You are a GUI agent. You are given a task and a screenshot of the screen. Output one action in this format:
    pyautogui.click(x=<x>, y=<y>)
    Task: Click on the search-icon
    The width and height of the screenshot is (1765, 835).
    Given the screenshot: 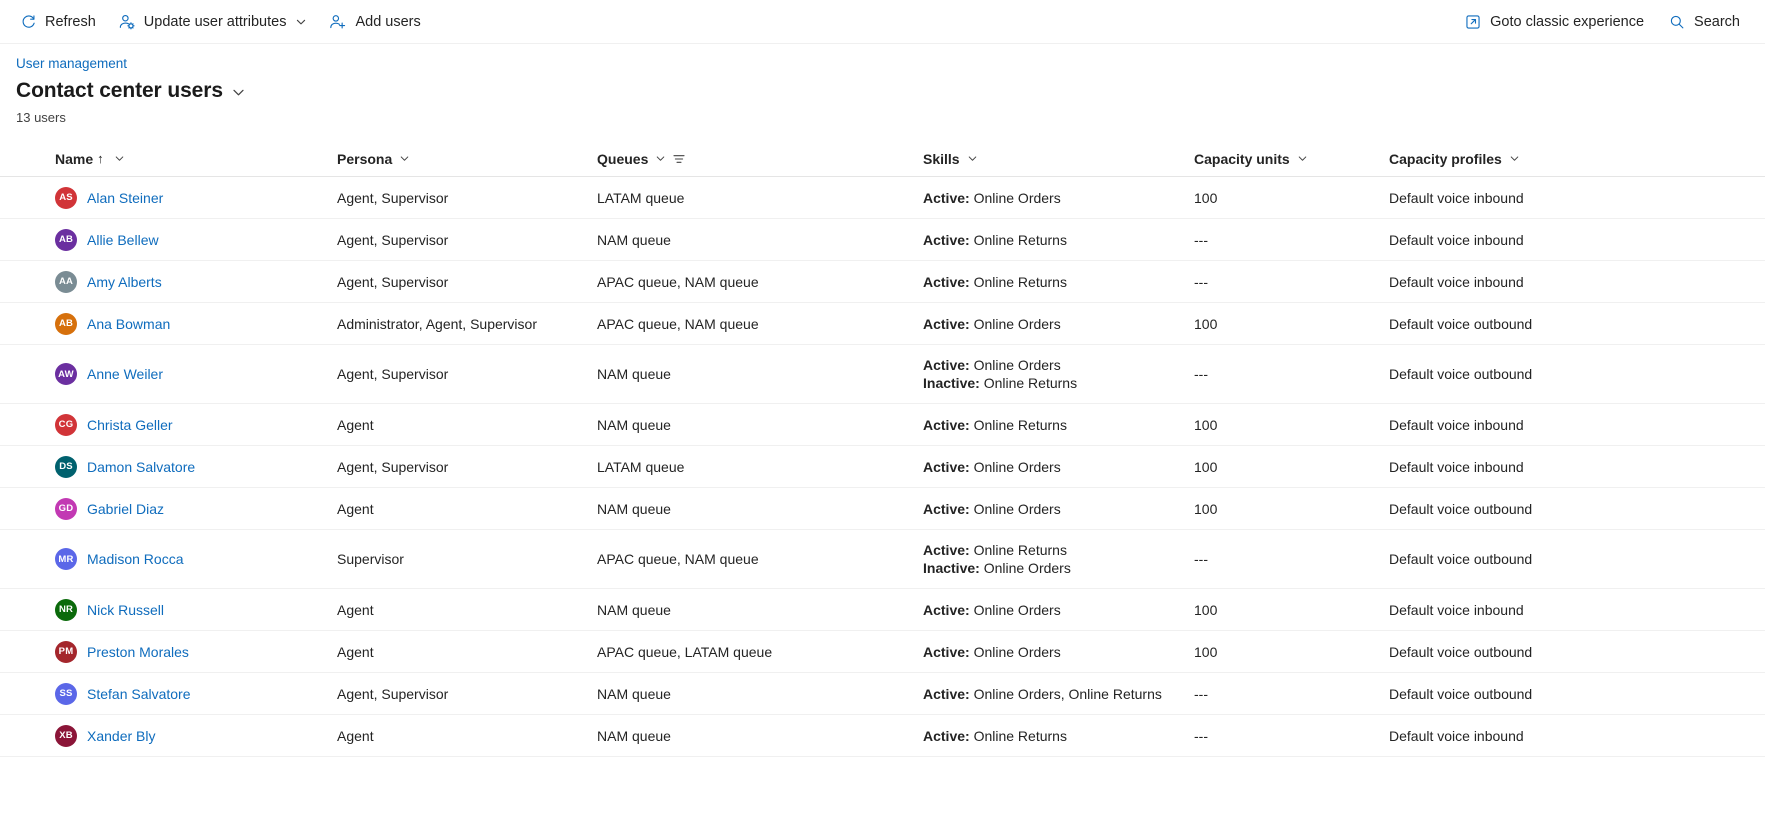 What is the action you would take?
    pyautogui.click(x=1677, y=22)
    